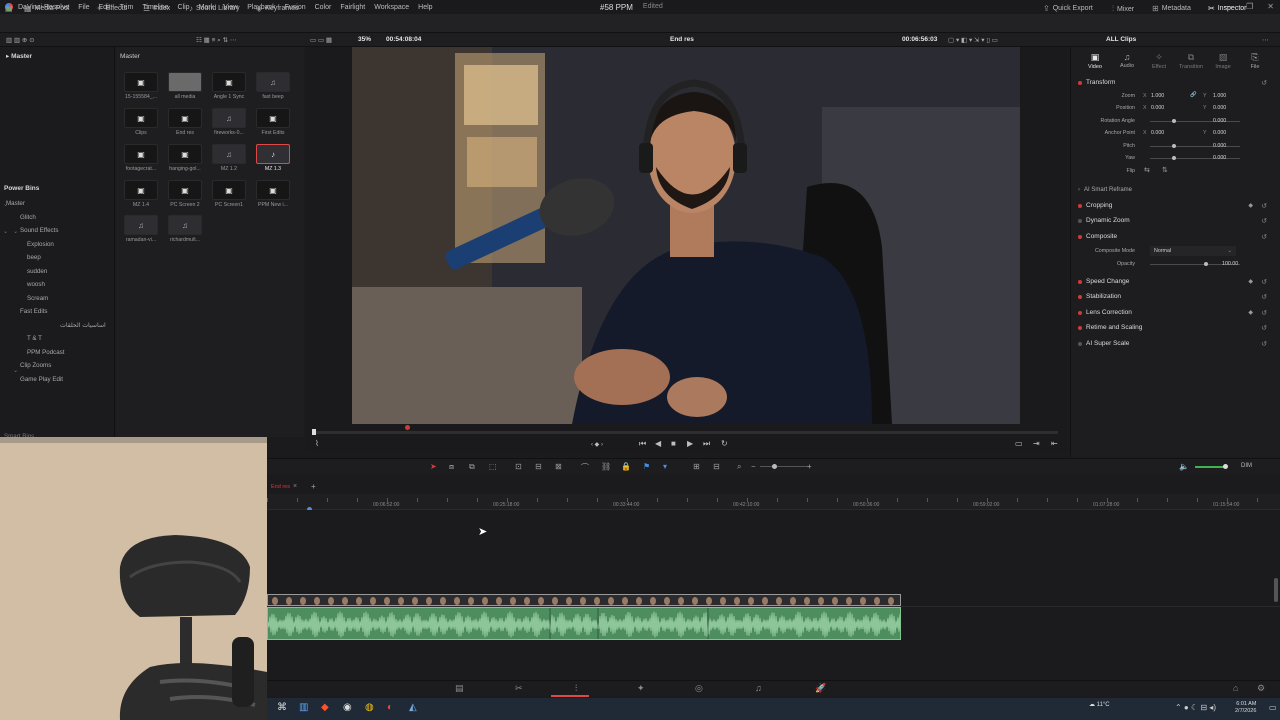  I want to click on flip-vertical-icon: ⇅, so click(1165, 170).